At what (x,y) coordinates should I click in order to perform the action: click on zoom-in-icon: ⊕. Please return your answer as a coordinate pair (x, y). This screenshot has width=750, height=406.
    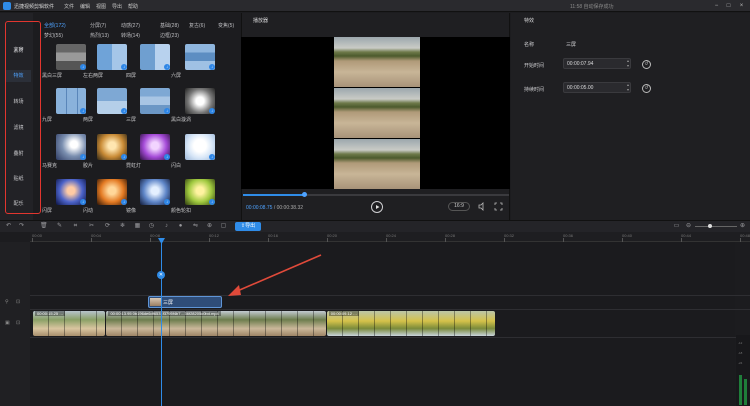
    Looking at the image, I should click on (742, 226).